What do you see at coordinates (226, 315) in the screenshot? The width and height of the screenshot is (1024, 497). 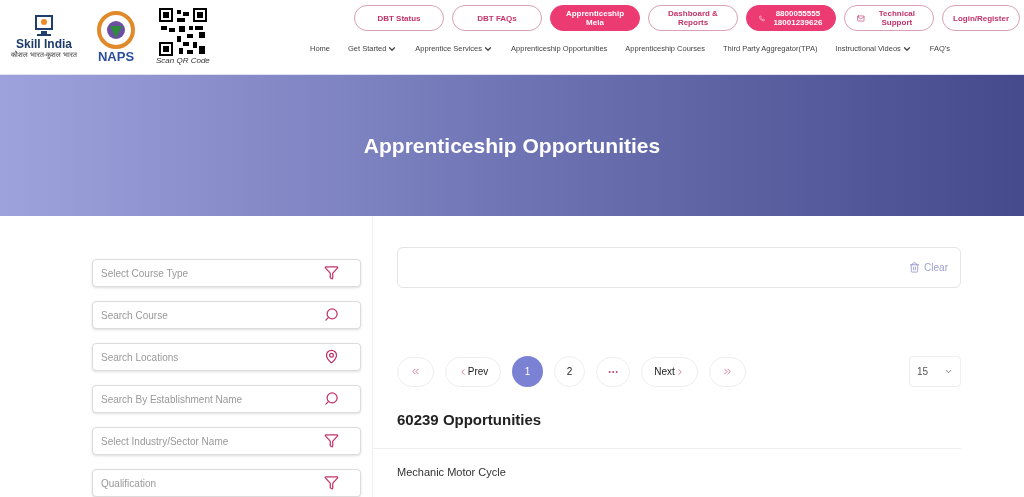 I see `filter-field: Search Course` at bounding box center [226, 315].